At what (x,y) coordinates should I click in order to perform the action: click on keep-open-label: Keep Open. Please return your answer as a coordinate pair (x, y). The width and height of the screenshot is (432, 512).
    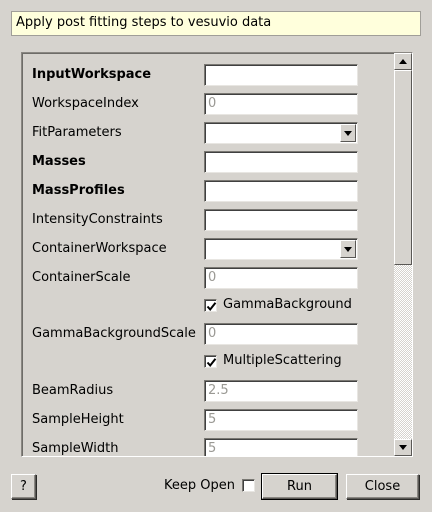
    Looking at the image, I should click on (199, 485).